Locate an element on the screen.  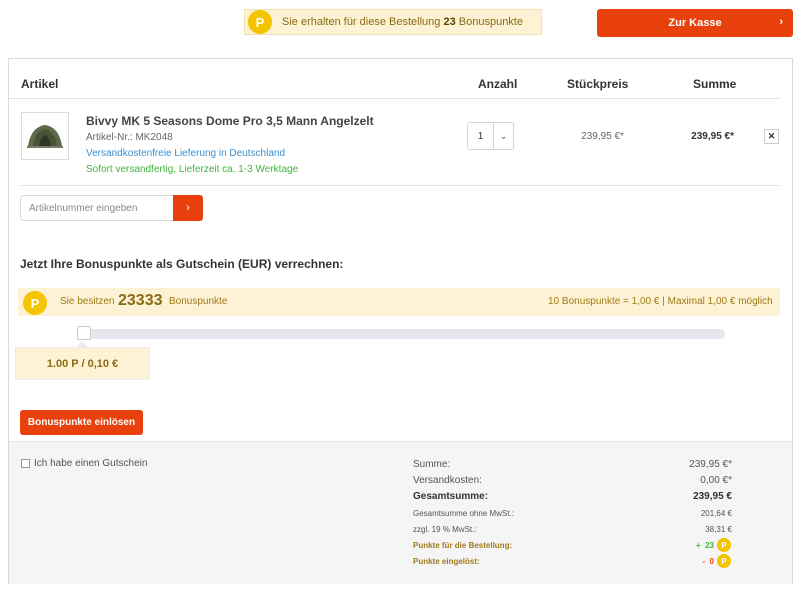
header-sum: Summe is located at coordinates (715, 84).